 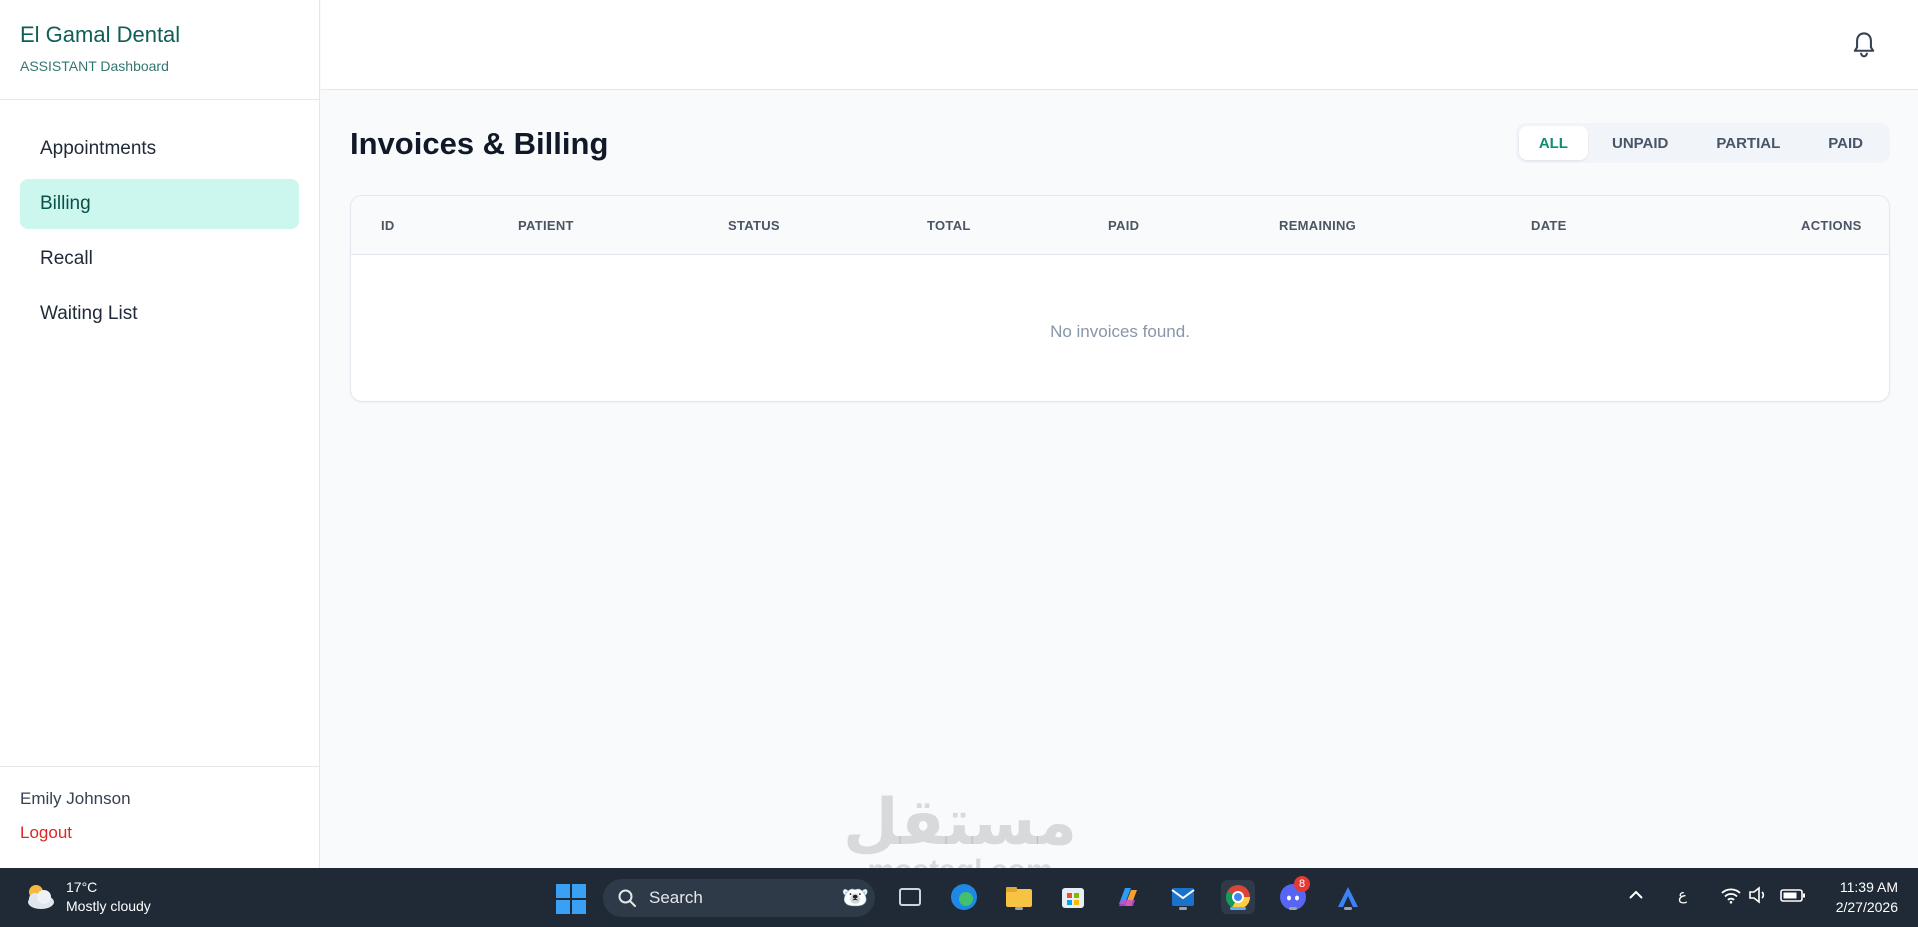 What do you see at coordinates (159, 817) in the screenshot?
I see `sidebar-footer: Emily Johnson Logout` at bounding box center [159, 817].